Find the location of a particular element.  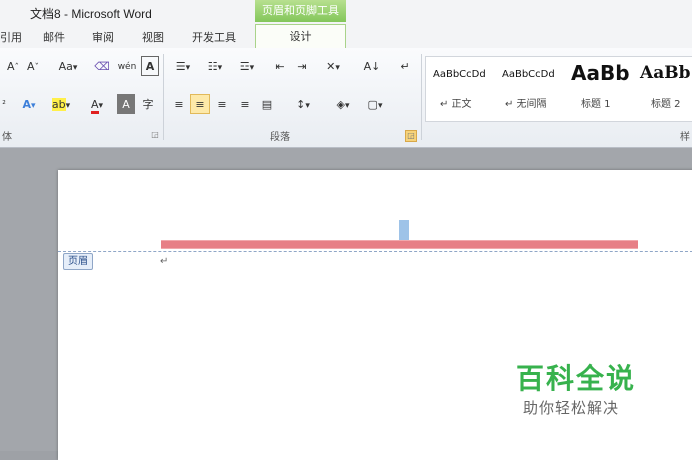

paragraph-dialog-launcher: ◲ is located at coordinates (411, 136).